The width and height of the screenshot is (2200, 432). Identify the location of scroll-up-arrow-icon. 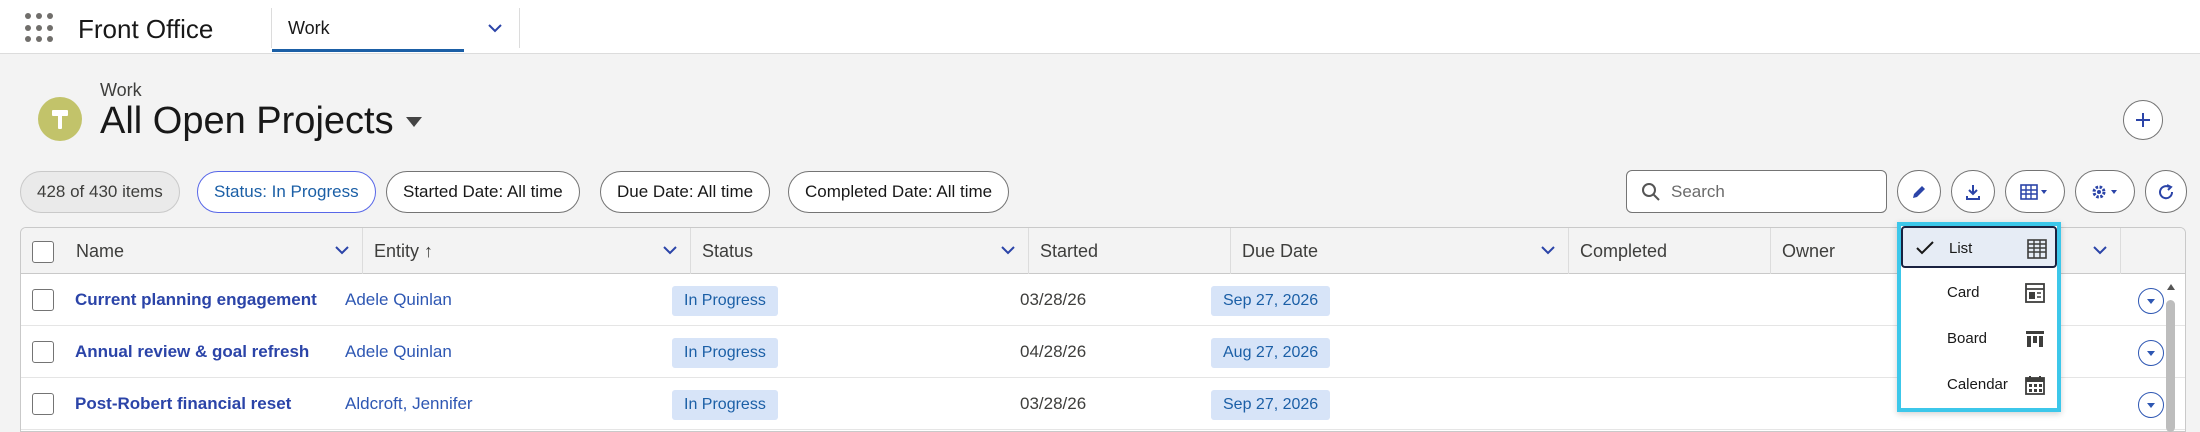
(2171, 287).